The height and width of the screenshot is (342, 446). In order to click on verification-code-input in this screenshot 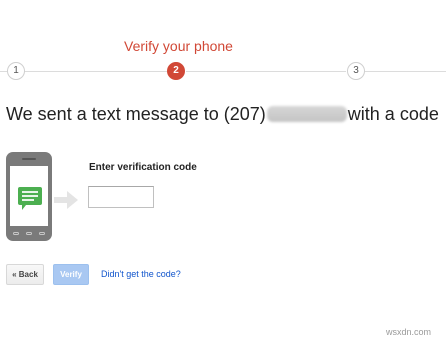, I will do `click(121, 197)`.